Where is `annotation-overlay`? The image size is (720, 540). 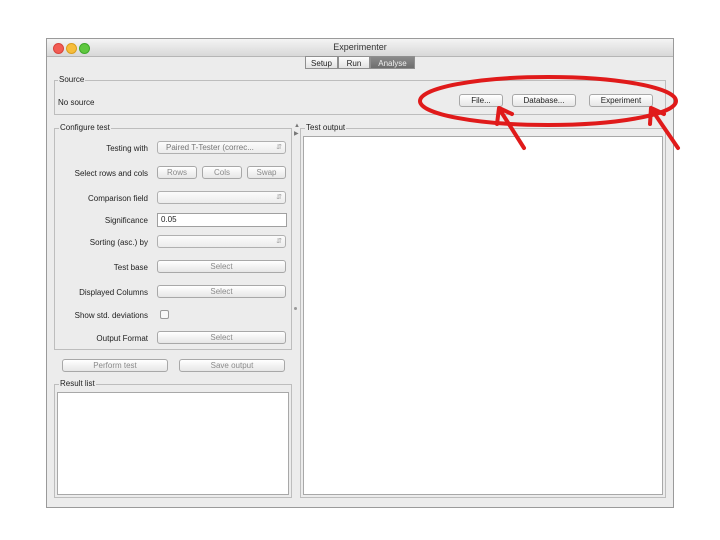
annotation-overlay is located at coordinates (549, 112).